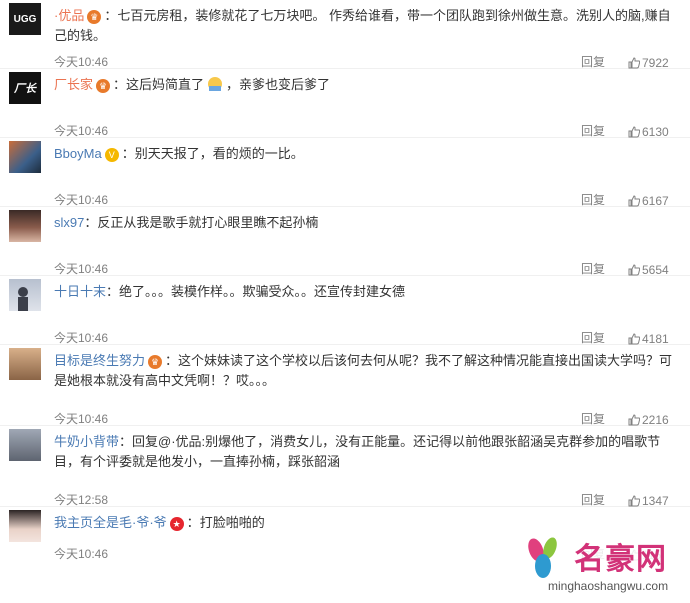  What do you see at coordinates (655, 270) in the screenshot?
I see `like-count: 5654` at bounding box center [655, 270].